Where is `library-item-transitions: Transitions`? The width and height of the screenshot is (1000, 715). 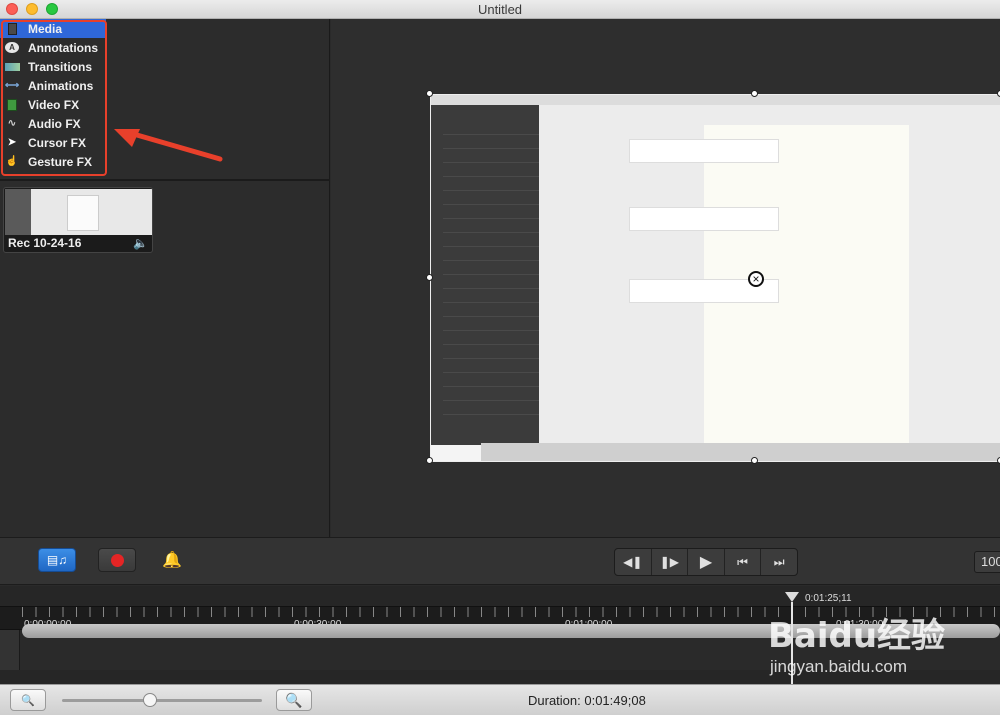 library-item-transitions: Transitions is located at coordinates (53, 66).